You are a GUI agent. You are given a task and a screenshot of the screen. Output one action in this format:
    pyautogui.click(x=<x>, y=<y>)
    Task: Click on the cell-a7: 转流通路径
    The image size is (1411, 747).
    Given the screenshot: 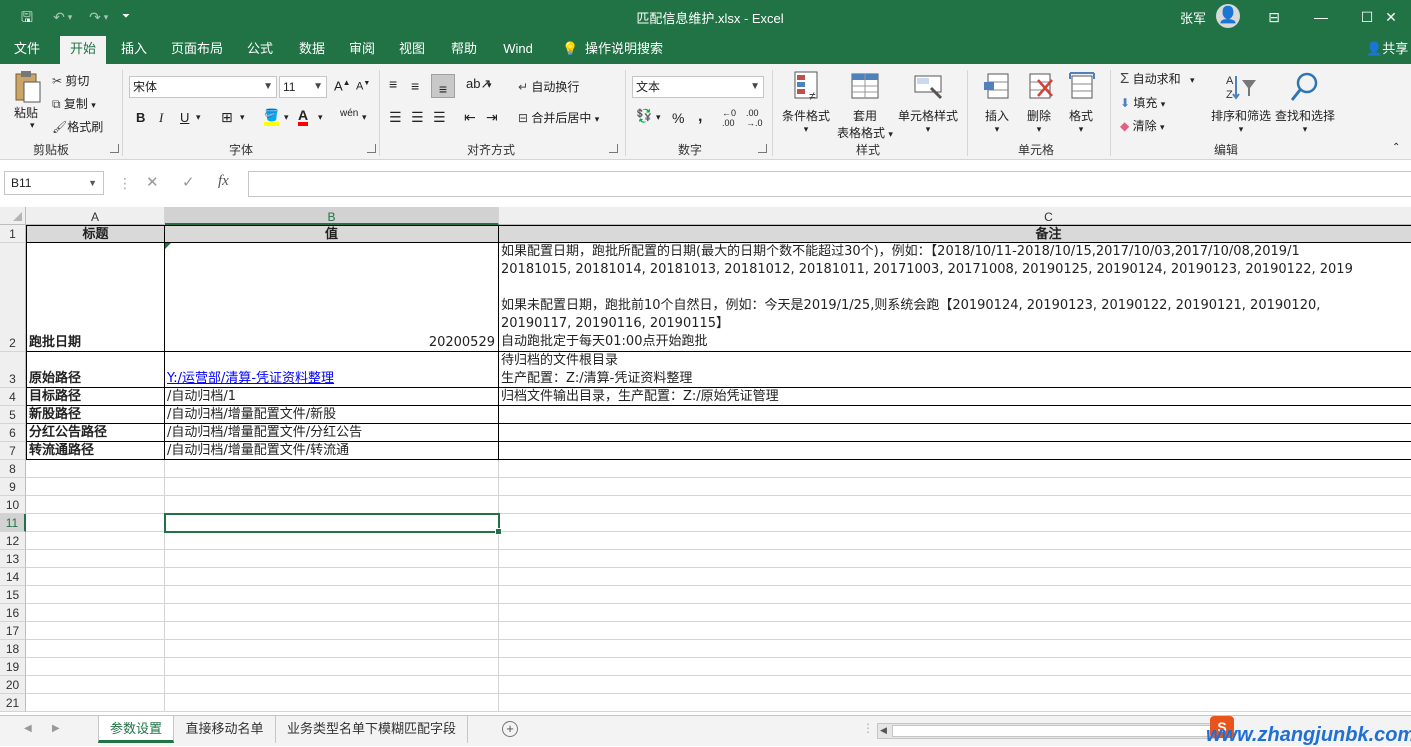 What is the action you would take?
    pyautogui.click(x=95, y=451)
    